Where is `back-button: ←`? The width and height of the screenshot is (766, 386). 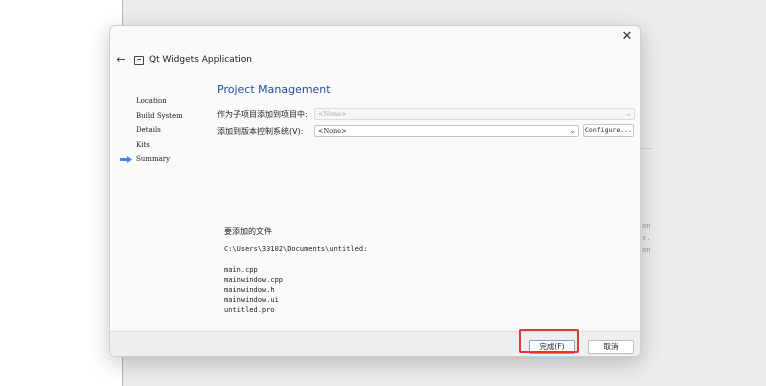
back-button: ← is located at coordinates (121, 60).